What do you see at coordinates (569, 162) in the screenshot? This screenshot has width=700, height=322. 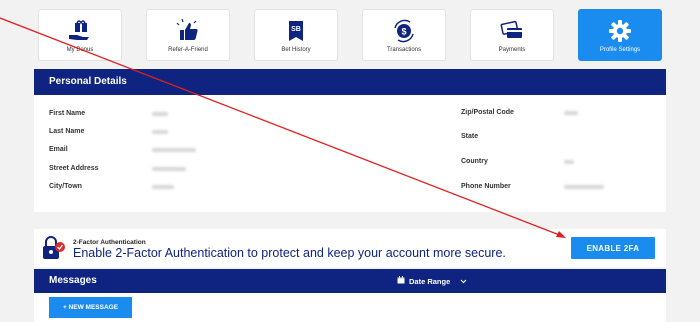 I see `country-value` at bounding box center [569, 162].